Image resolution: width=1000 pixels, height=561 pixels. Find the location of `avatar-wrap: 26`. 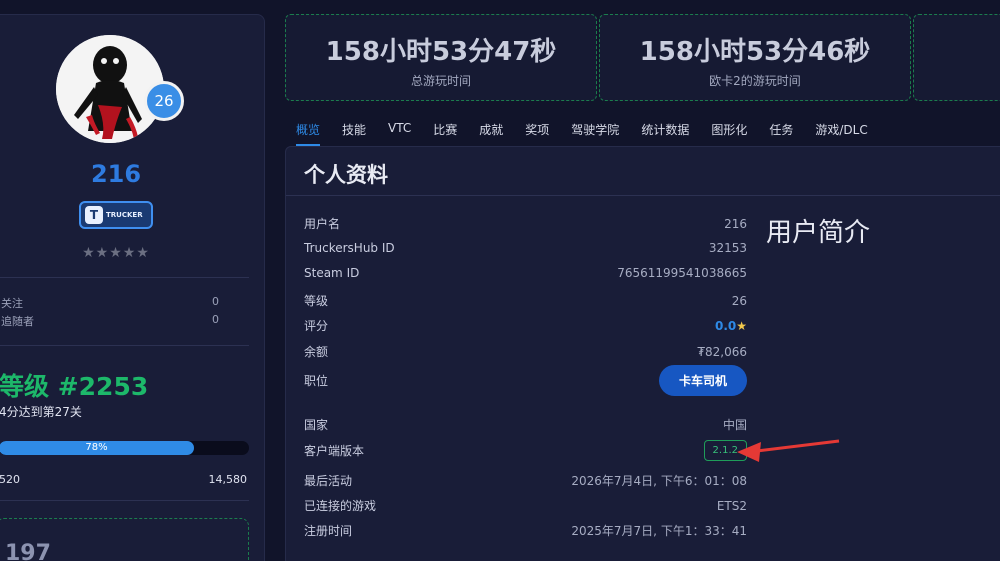

avatar-wrap: 26 is located at coordinates (120, 89).